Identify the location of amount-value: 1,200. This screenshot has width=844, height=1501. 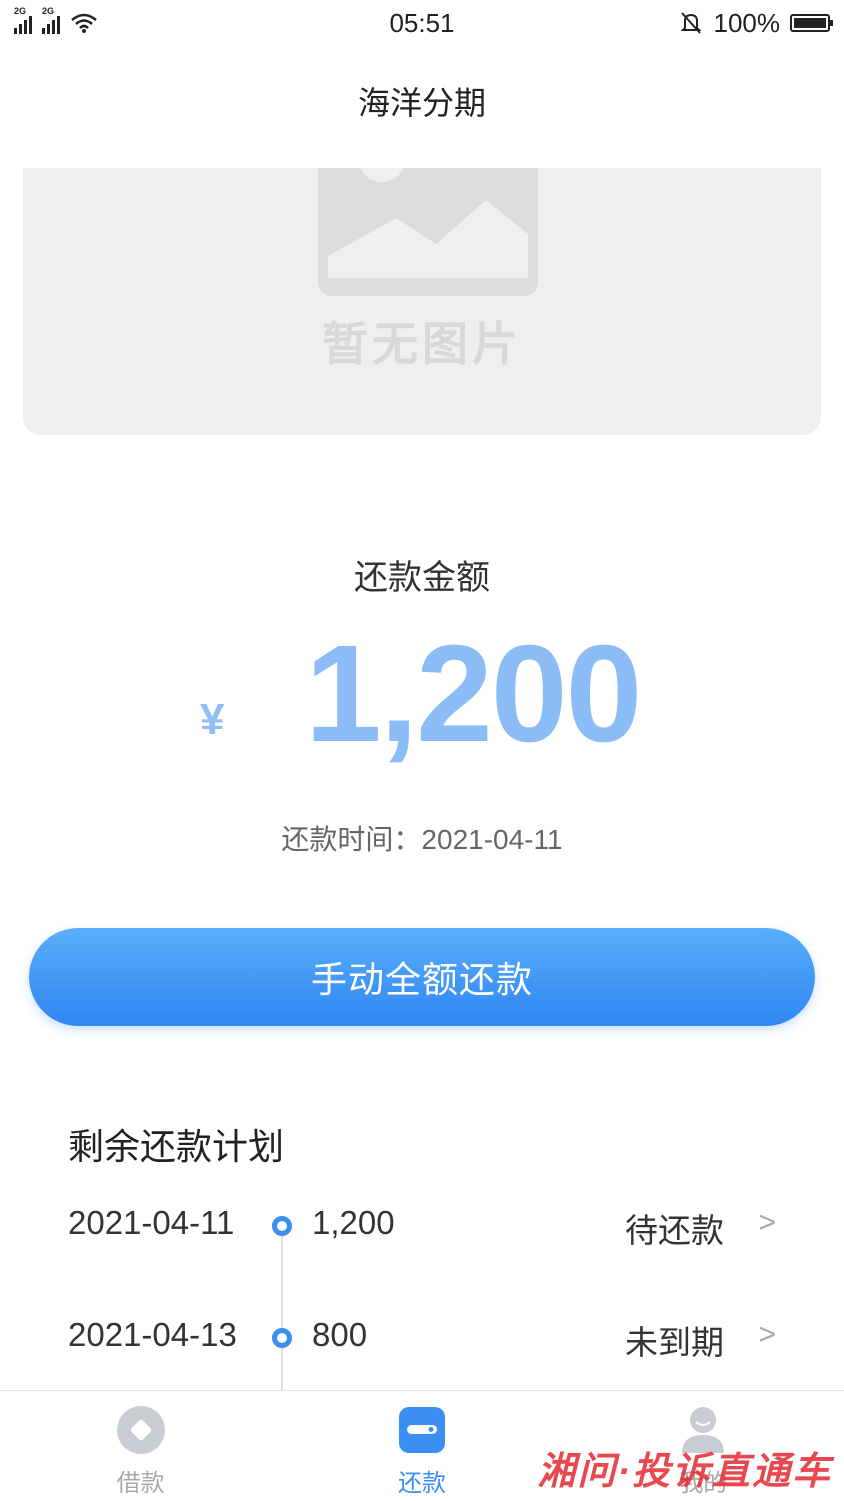
(473, 694).